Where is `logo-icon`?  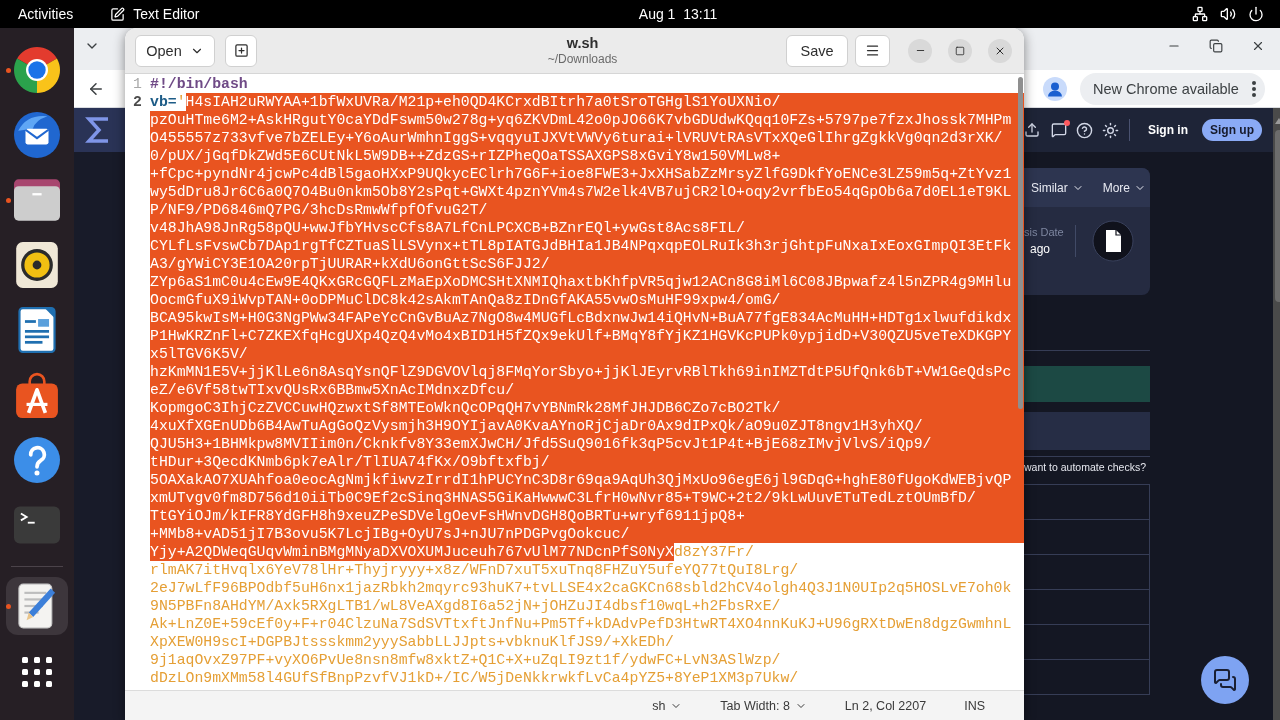
logo-icon is located at coordinates (99, 130).